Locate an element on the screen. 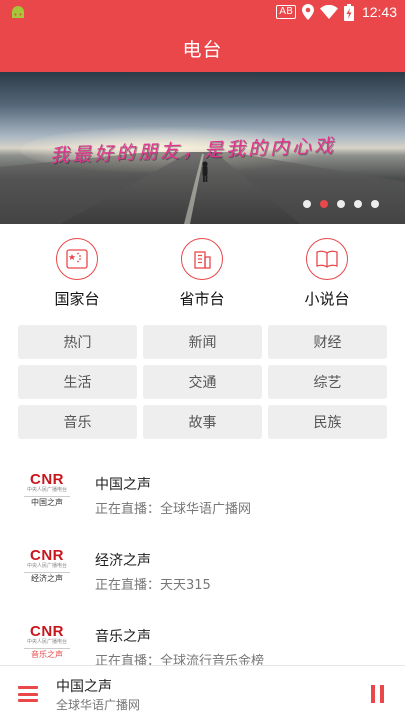 The width and height of the screenshot is (405, 721). station-item: CNR 中央人民广播电台 经济之声 经济之声 正在直播：天天315 is located at coordinates (202, 570).